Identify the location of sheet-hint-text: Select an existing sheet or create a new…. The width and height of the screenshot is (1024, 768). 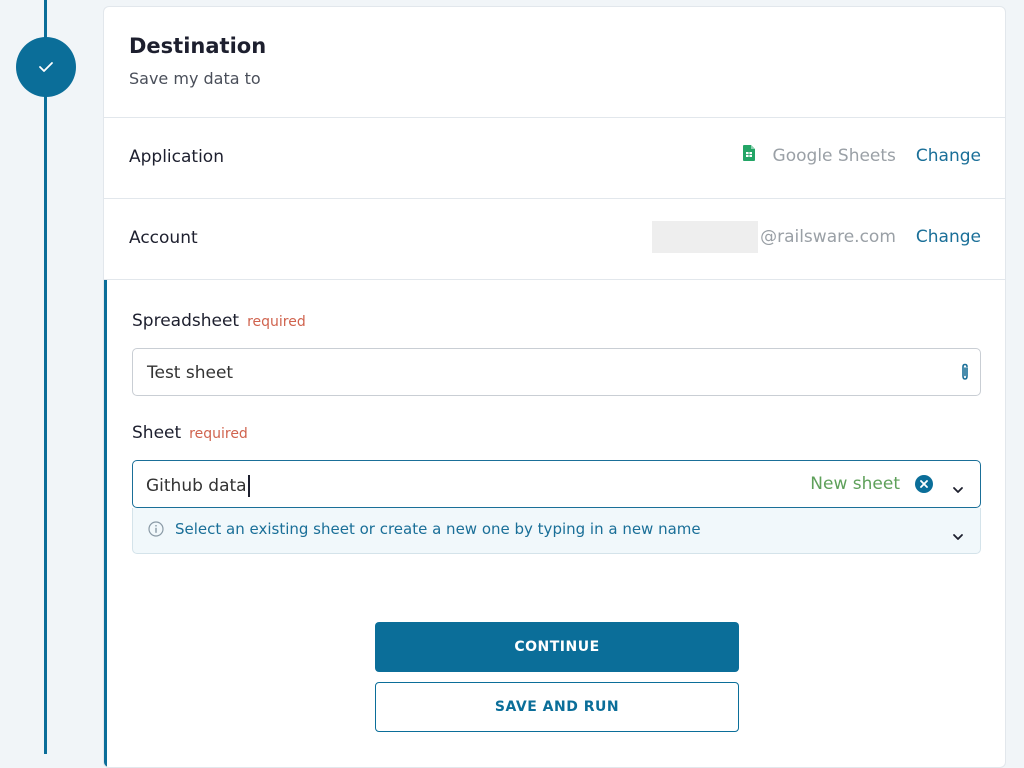
(438, 529).